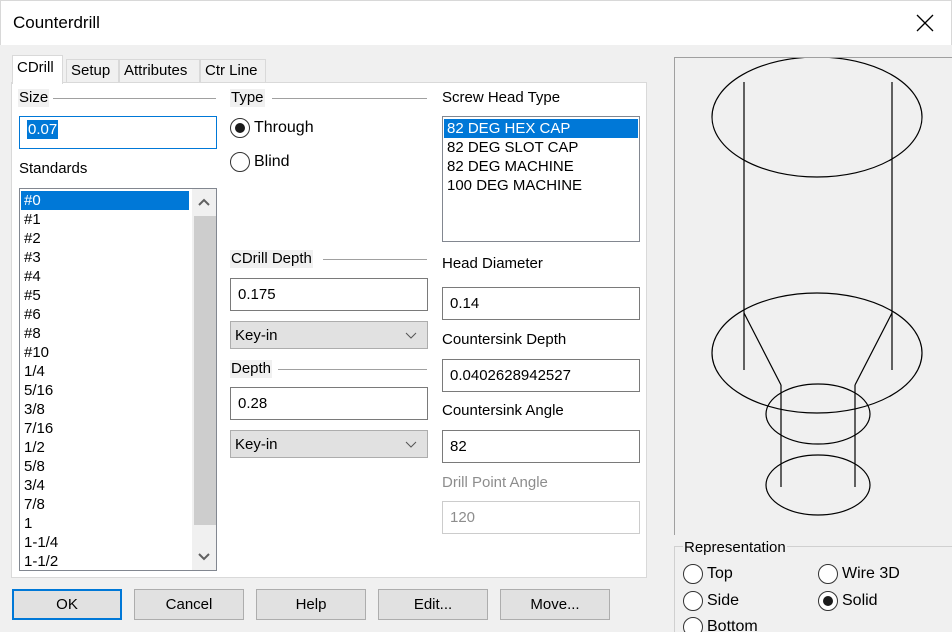  What do you see at coordinates (860, 600) in the screenshot?
I see `radio-label: Solid` at bounding box center [860, 600].